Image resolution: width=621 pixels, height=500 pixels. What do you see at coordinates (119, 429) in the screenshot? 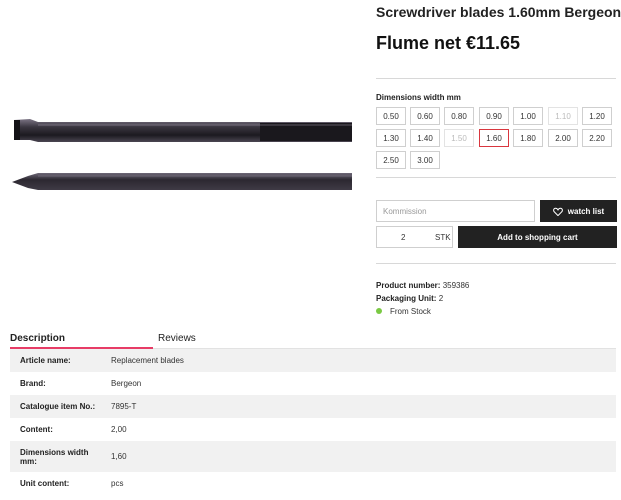
I see `spec-value: 2,00` at bounding box center [119, 429].